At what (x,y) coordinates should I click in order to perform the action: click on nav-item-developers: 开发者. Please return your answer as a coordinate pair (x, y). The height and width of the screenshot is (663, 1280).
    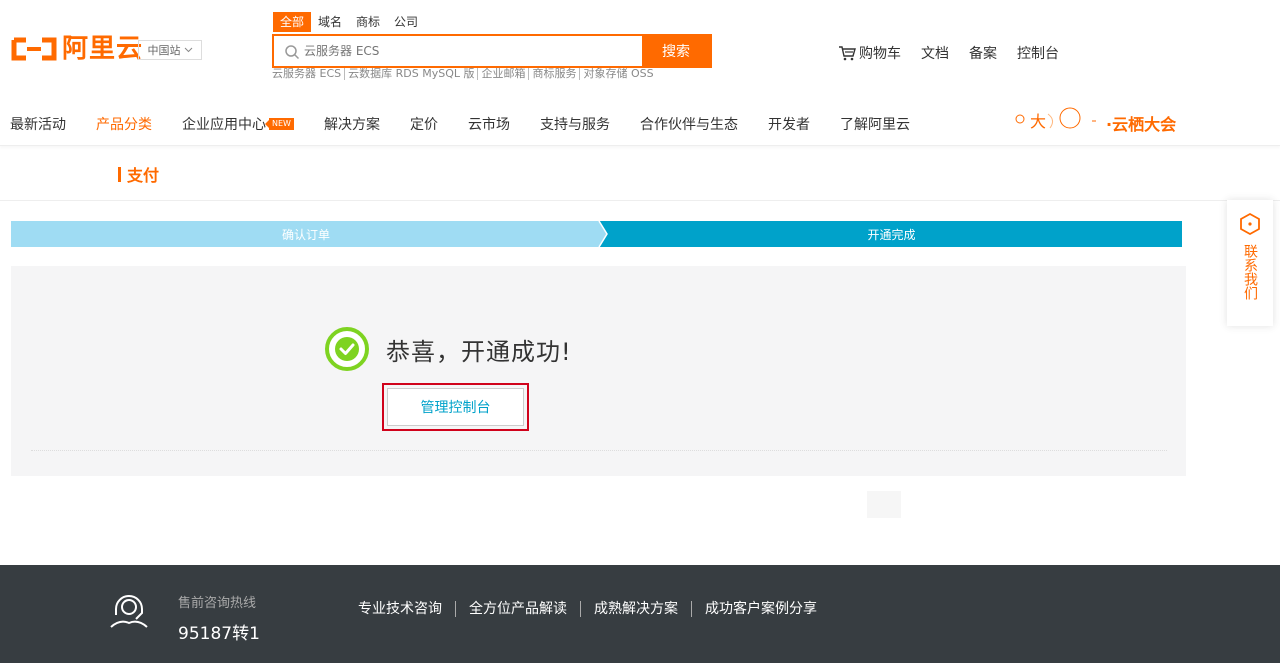
    Looking at the image, I should click on (789, 124).